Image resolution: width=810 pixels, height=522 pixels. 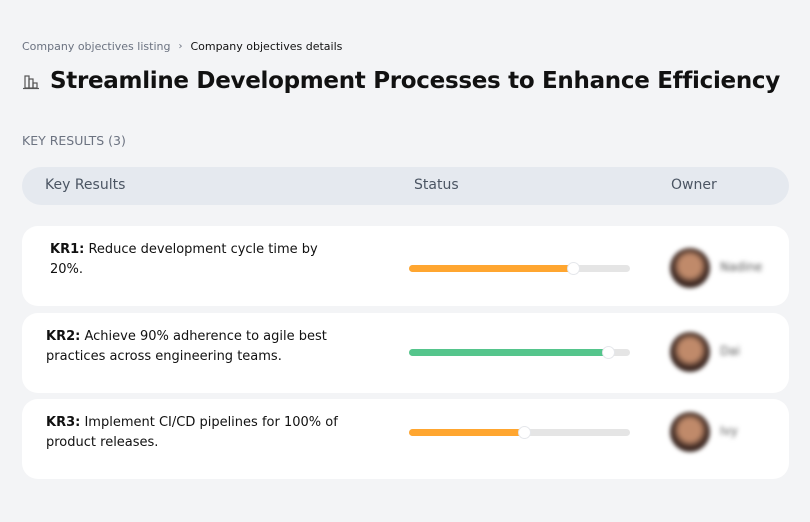 I want to click on key-result-id: KR3:, so click(x=63, y=422).